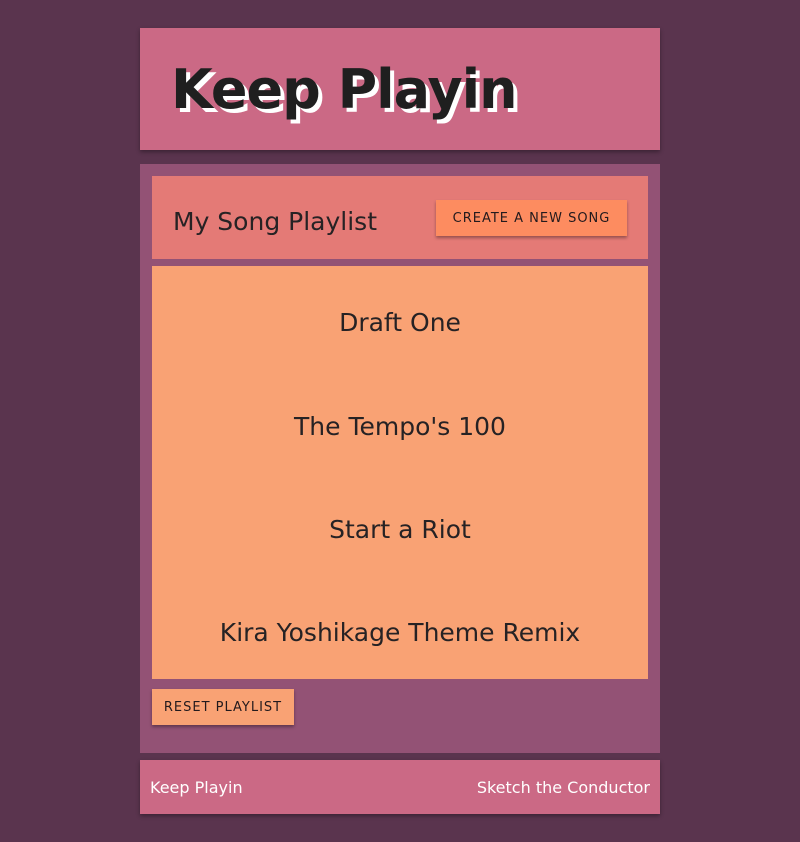 The height and width of the screenshot is (842, 800). I want to click on playlist-title: My Song Playlist, so click(275, 221).